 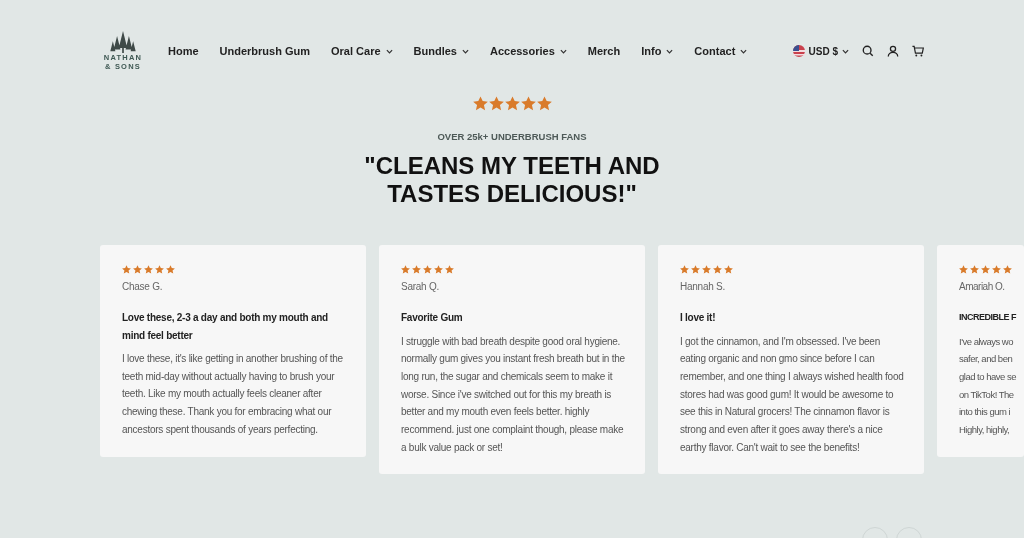 What do you see at coordinates (987, 394) in the screenshot?
I see `review-text: on TikTok! The` at bounding box center [987, 394].